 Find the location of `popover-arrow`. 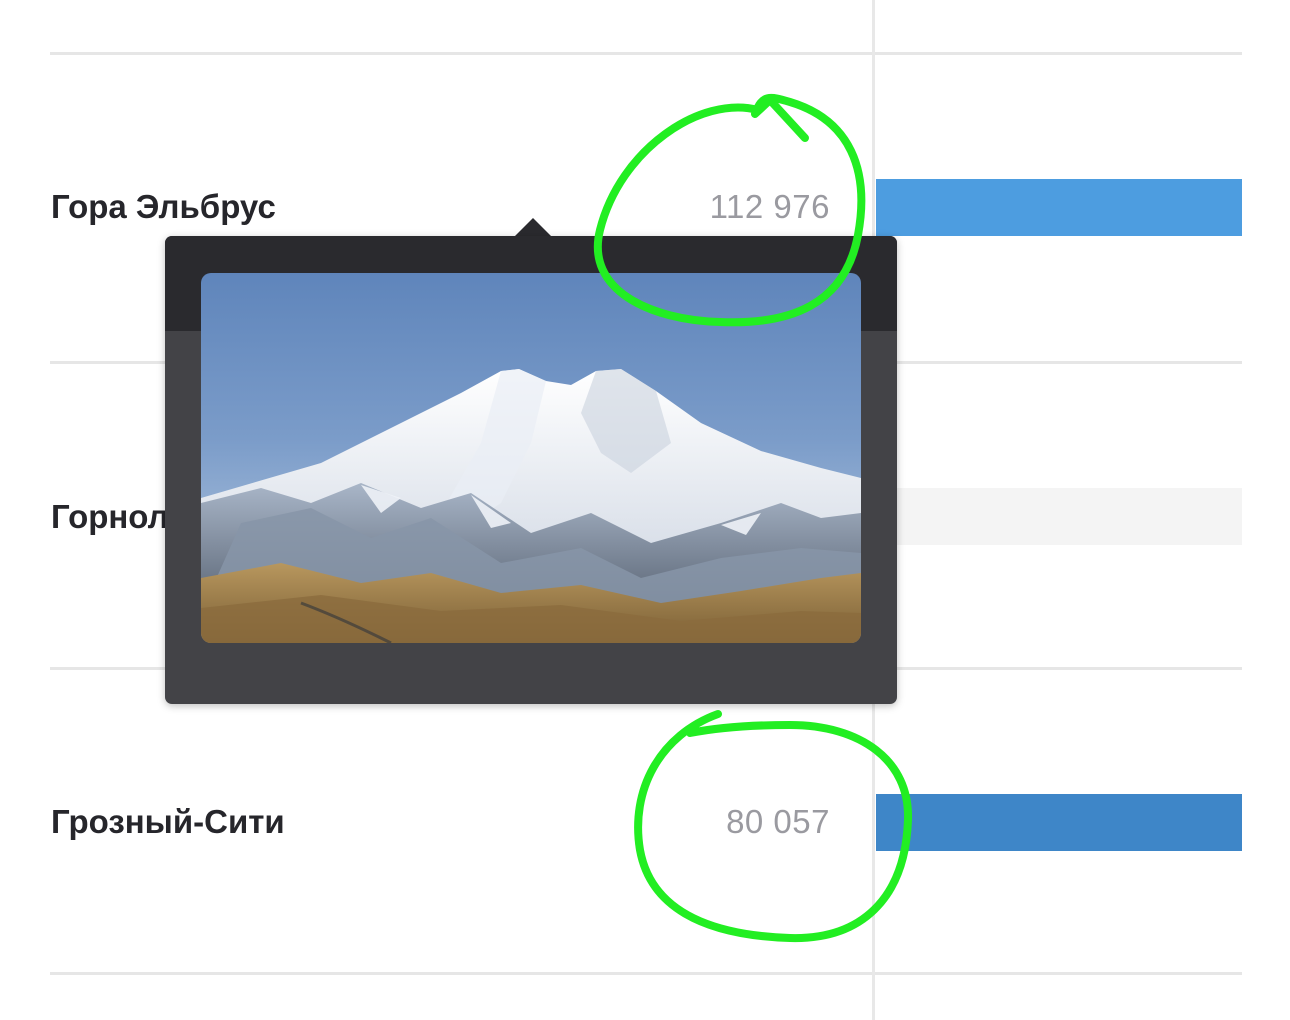

popover-arrow is located at coordinates (533, 227).